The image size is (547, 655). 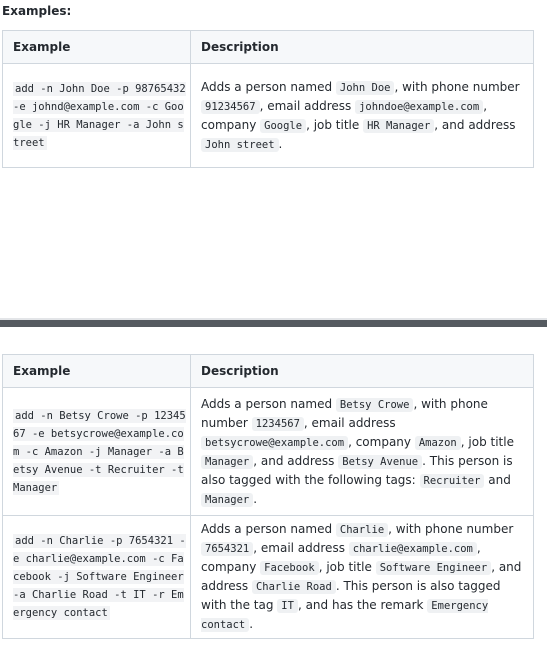 What do you see at coordinates (37, 11) in the screenshot?
I see `examples-heading: Examples:` at bounding box center [37, 11].